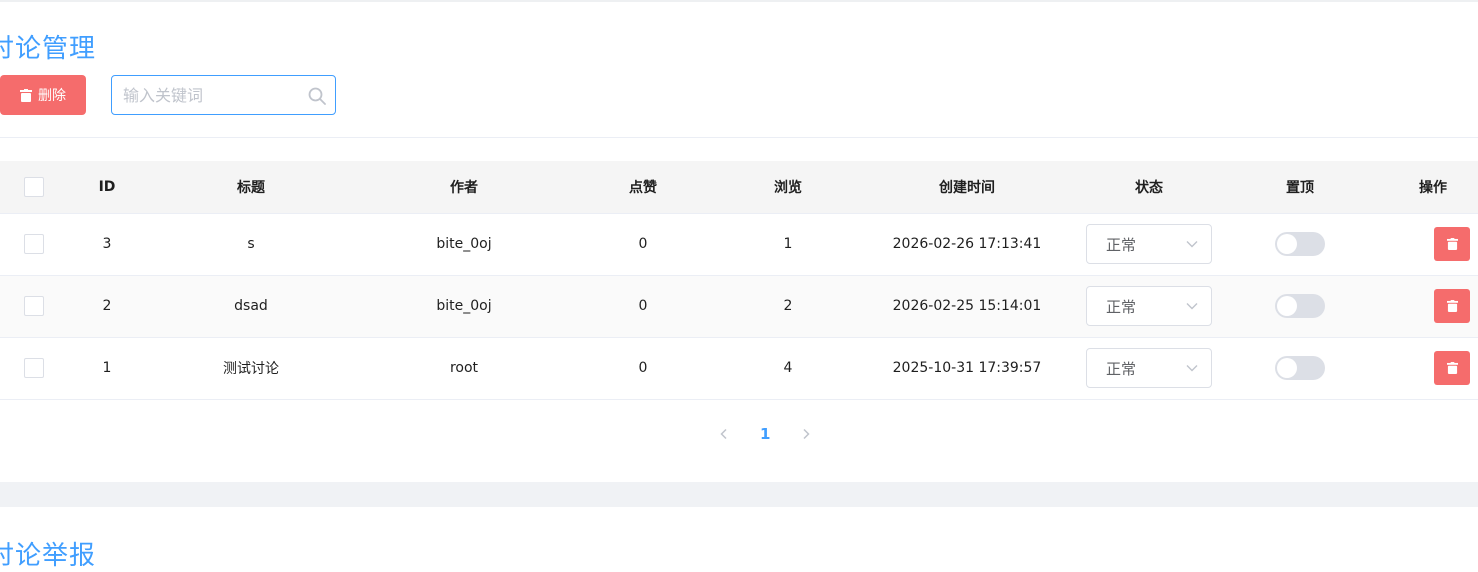 The height and width of the screenshot is (572, 1478). I want to click on chevron-right-icon, so click(806, 433).